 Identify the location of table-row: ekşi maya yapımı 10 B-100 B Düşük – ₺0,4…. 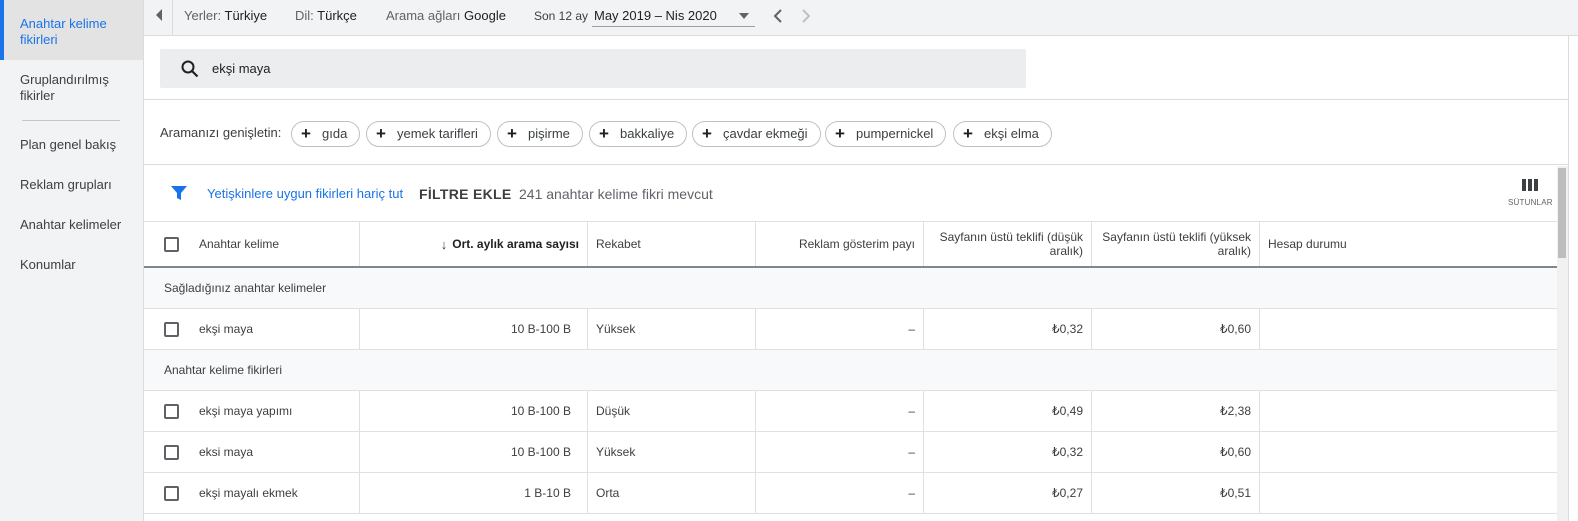
(851, 411).